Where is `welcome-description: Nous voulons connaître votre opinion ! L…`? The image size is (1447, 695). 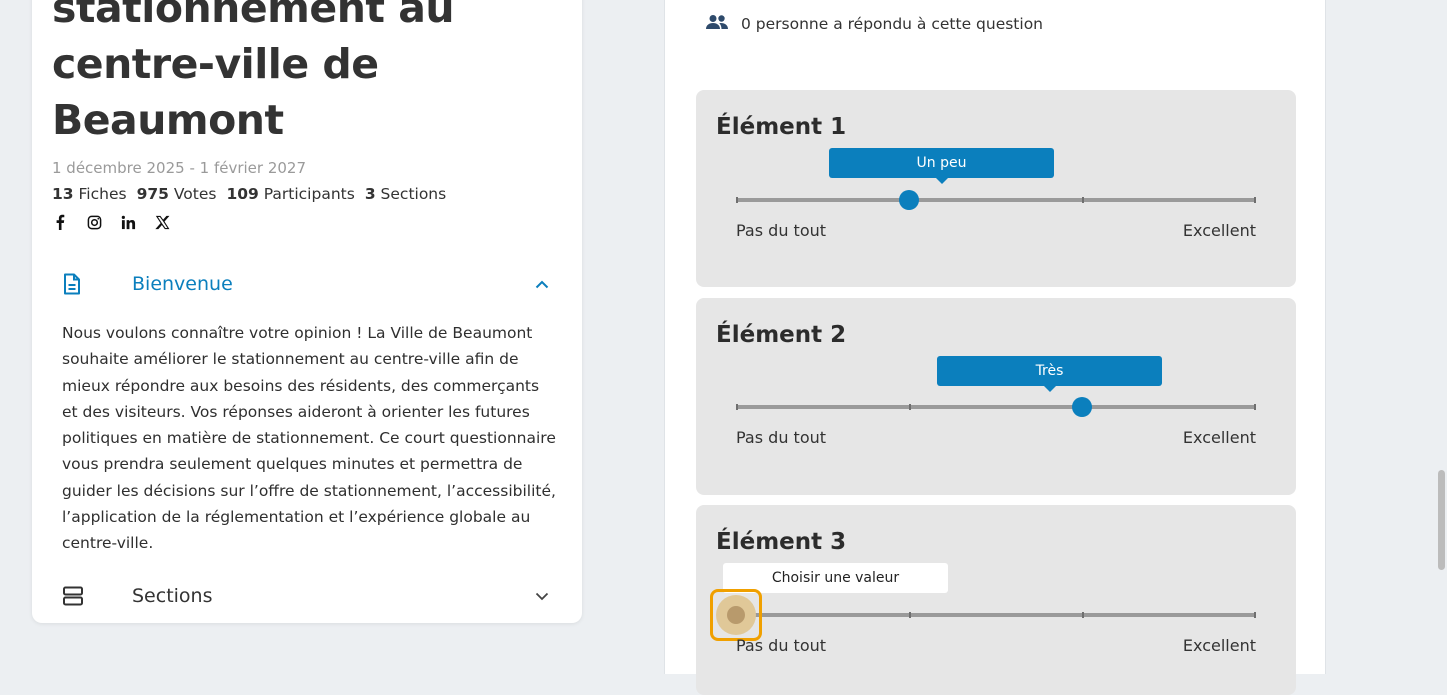 welcome-description: Nous voulons connaître votre opinion ! L… is located at coordinates (309, 438).